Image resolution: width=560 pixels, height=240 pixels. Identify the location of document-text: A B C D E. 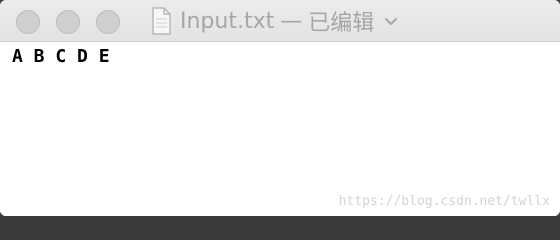
(61, 57).